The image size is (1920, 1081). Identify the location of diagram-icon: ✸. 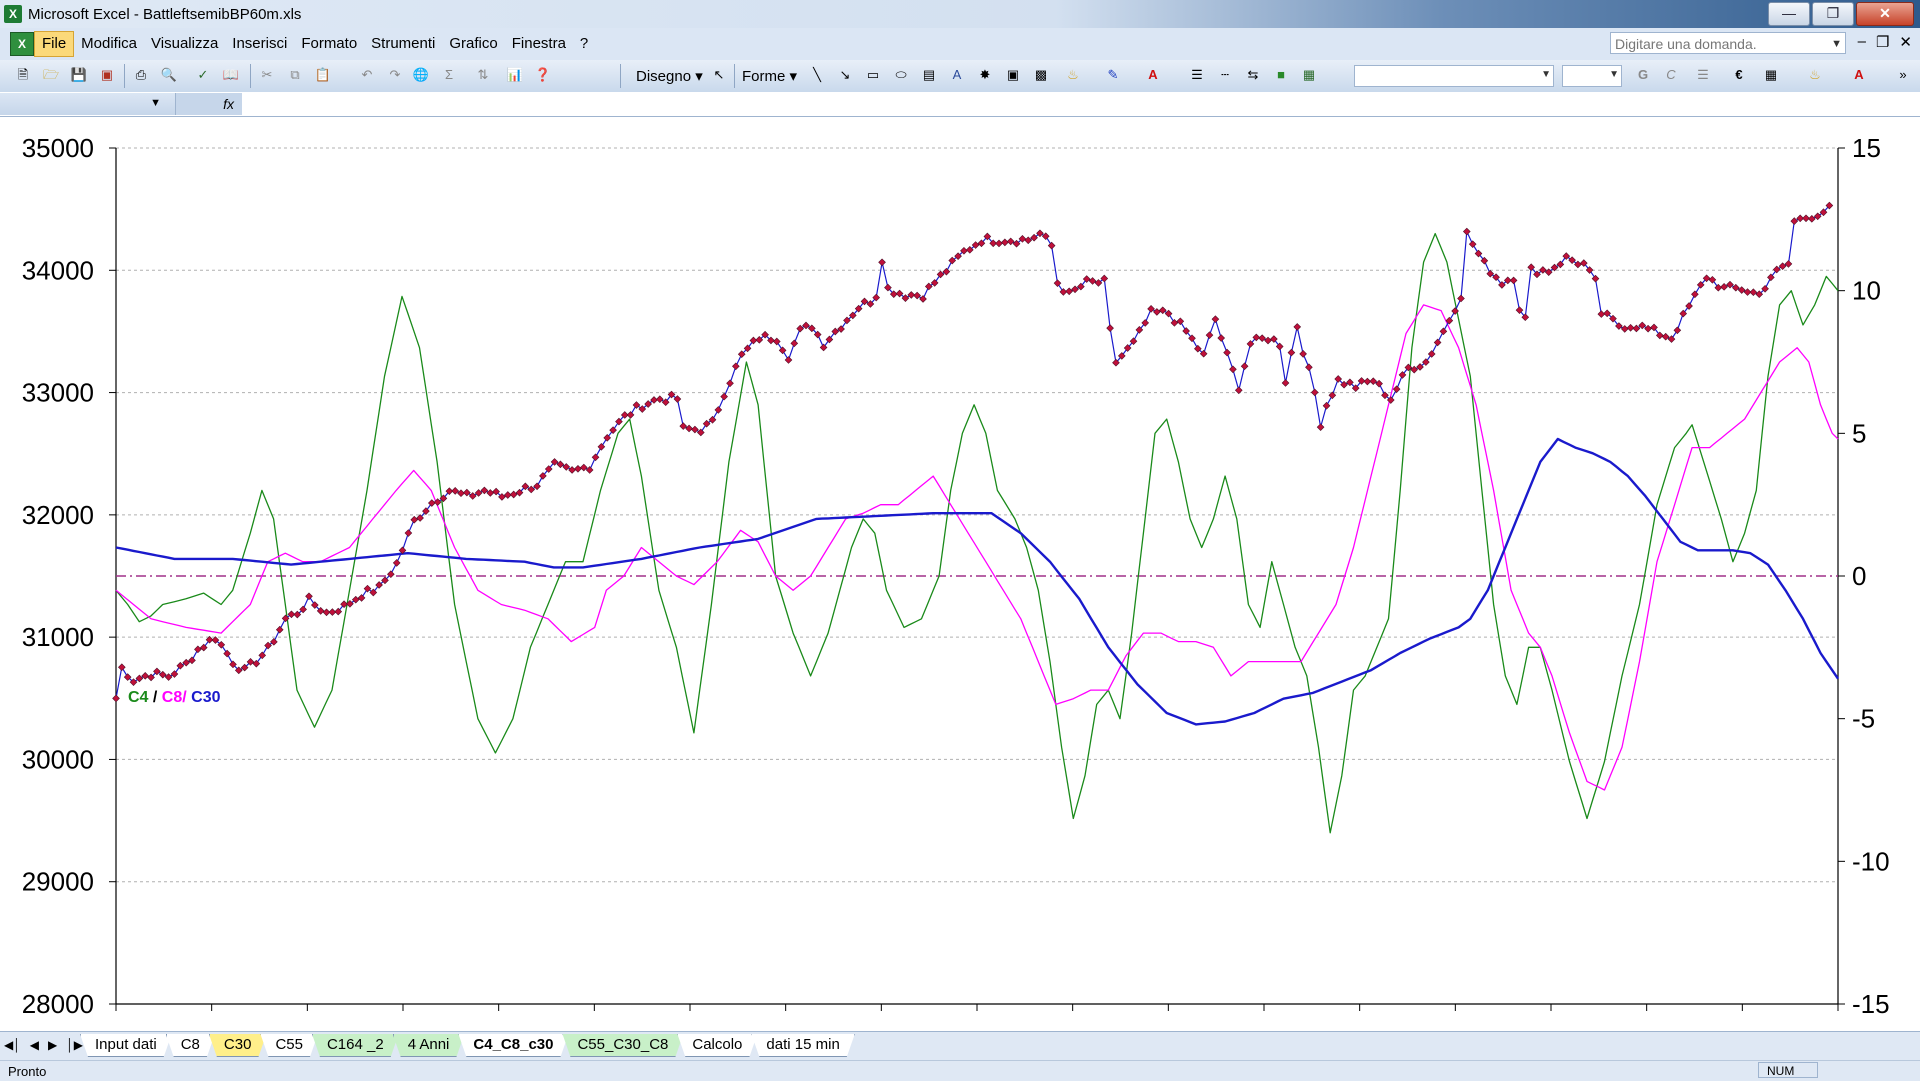
(985, 75).